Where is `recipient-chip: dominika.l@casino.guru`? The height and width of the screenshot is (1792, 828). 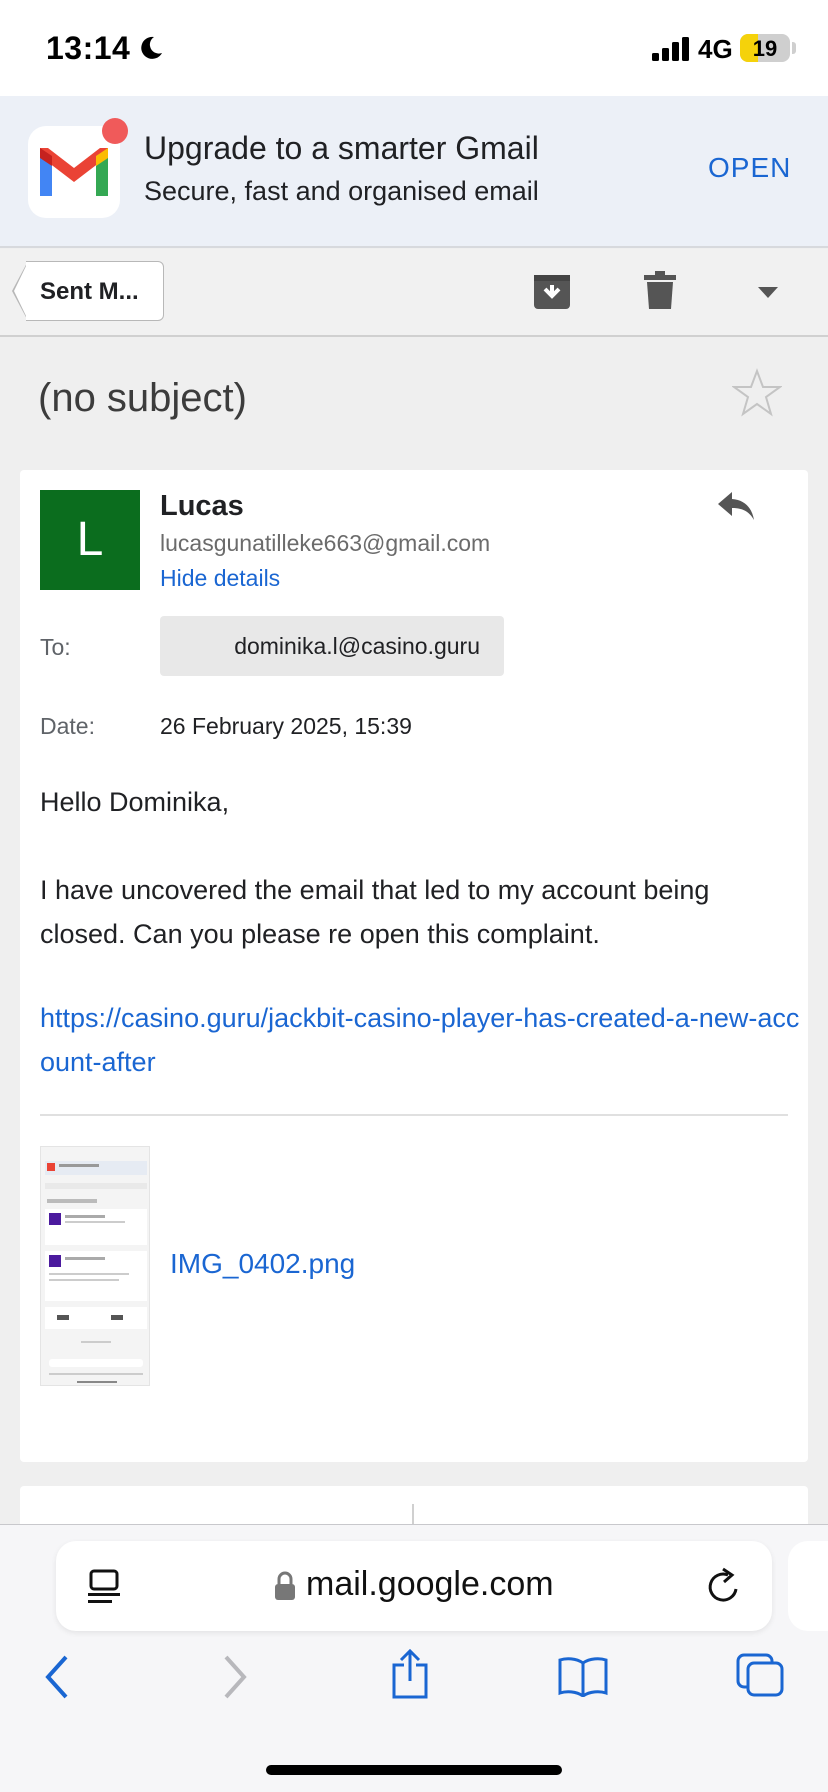
recipient-chip: dominika.l@casino.guru is located at coordinates (332, 646).